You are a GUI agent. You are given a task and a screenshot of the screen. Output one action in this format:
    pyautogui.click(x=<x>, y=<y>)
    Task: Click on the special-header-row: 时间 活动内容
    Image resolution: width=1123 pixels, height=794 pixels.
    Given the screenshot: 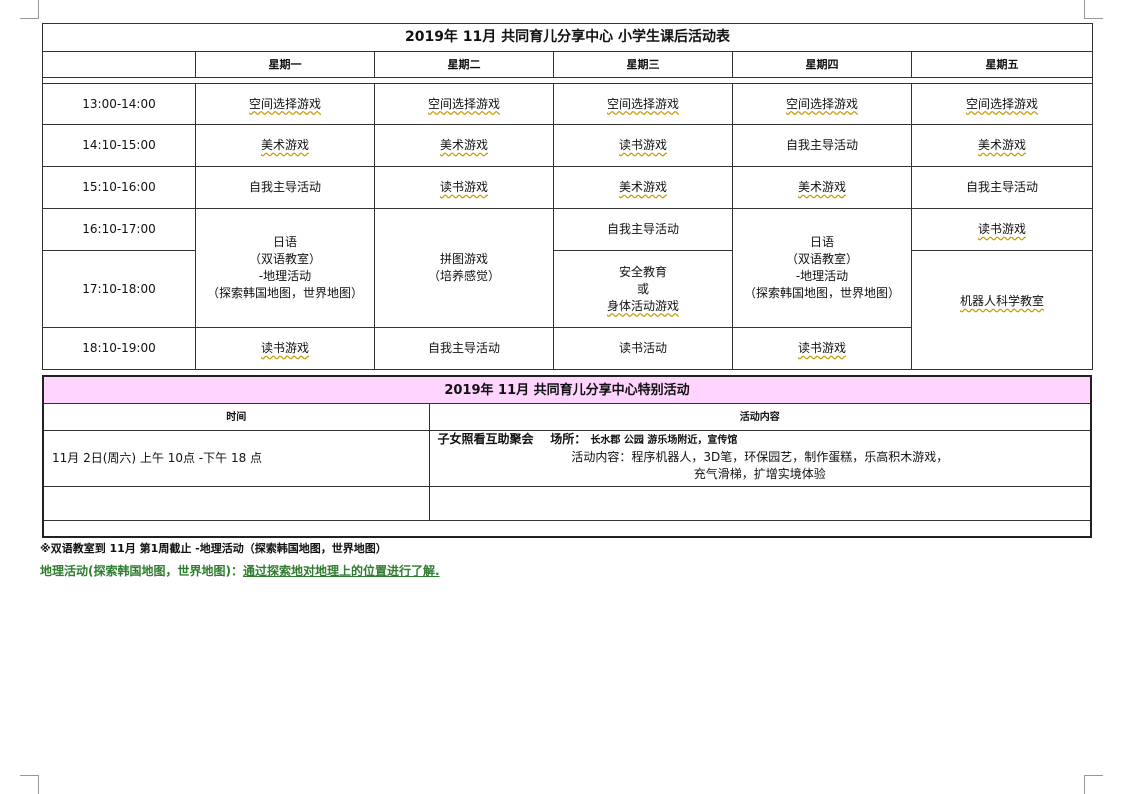 What is the action you would take?
    pyautogui.click(x=567, y=417)
    